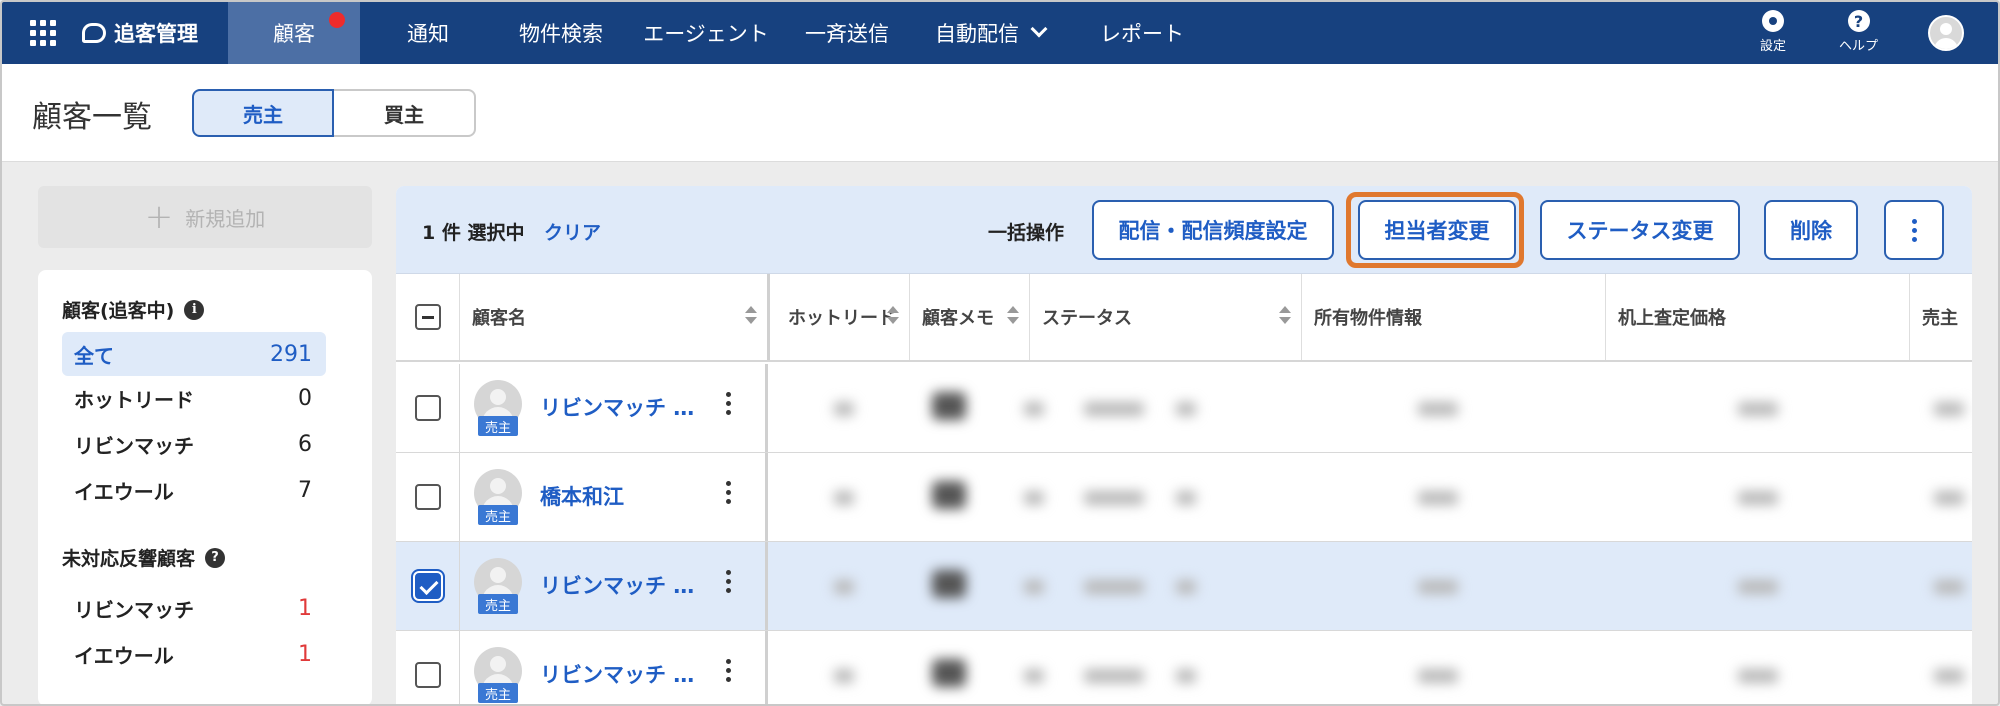  I want to click on nav-item-notifications: 通知, so click(428, 33).